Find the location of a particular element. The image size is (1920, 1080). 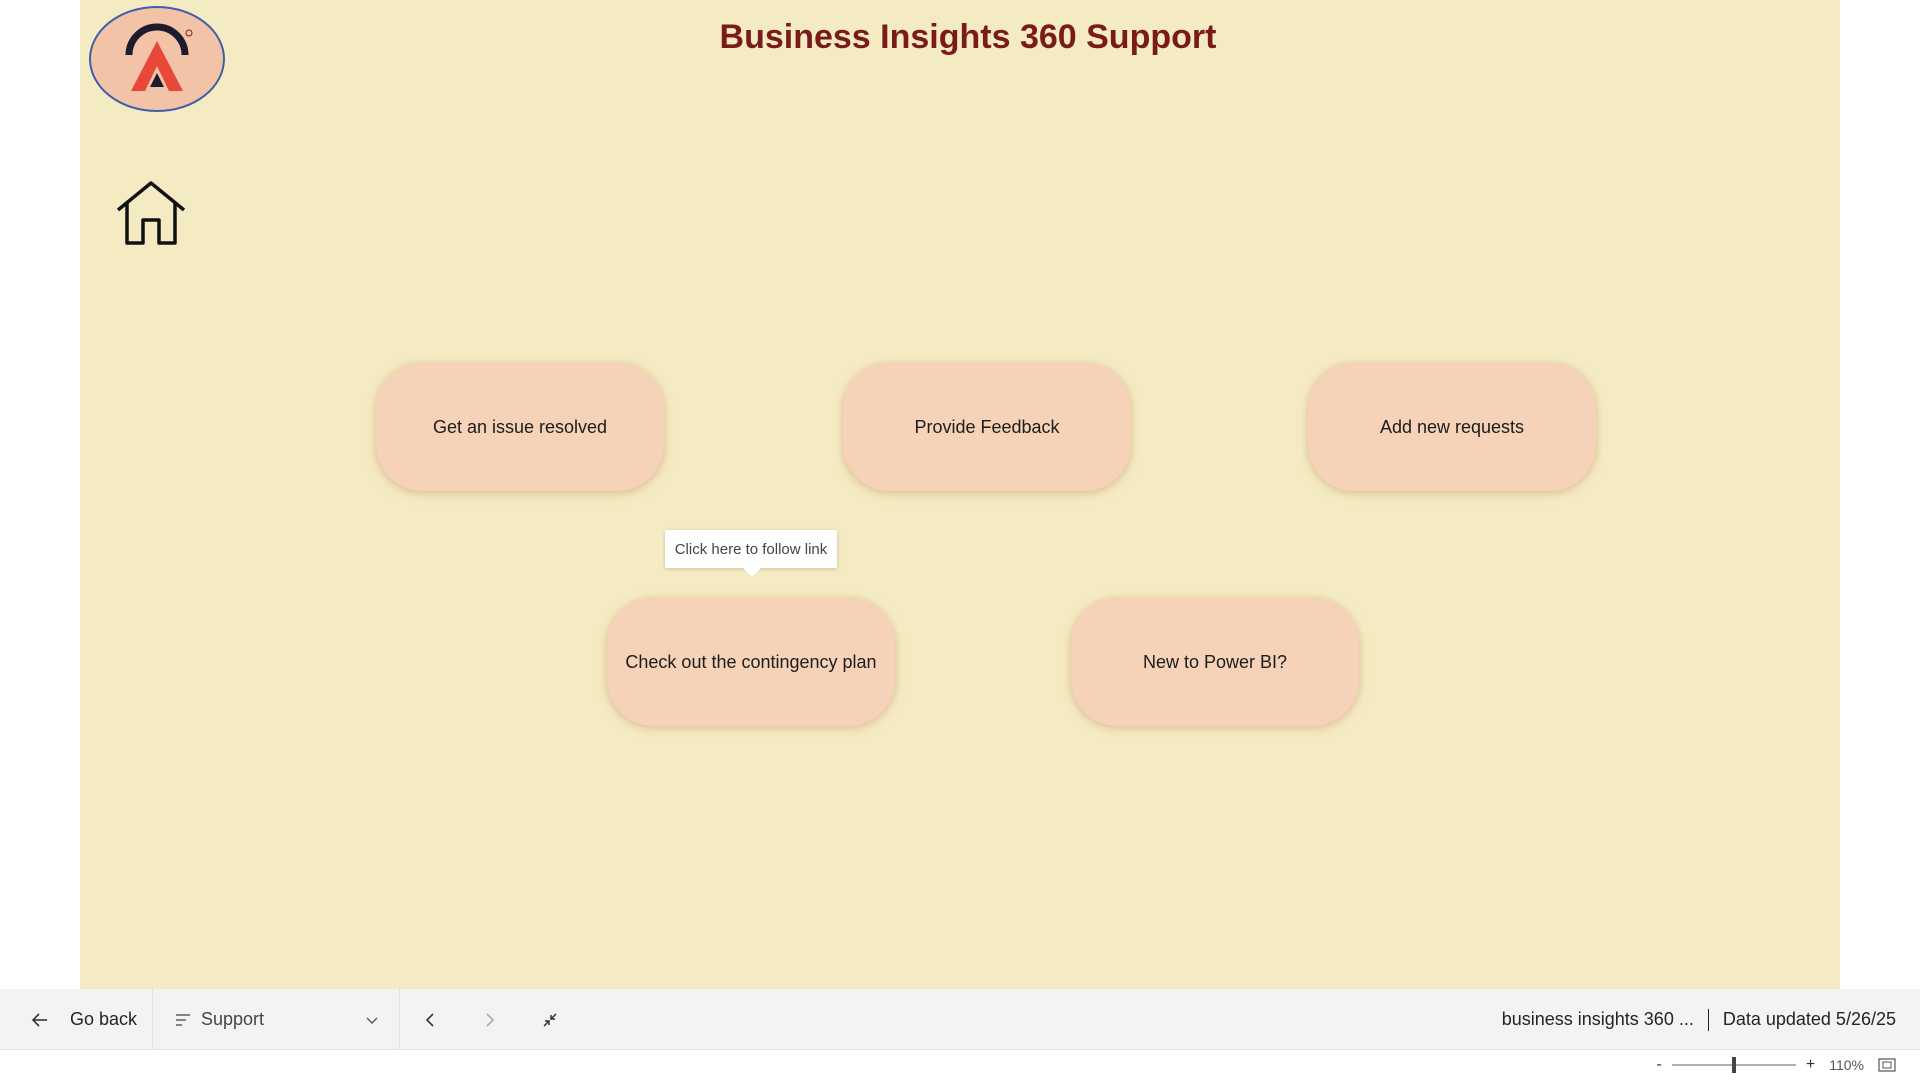

fit-to-page-icon is located at coordinates (1887, 1065).